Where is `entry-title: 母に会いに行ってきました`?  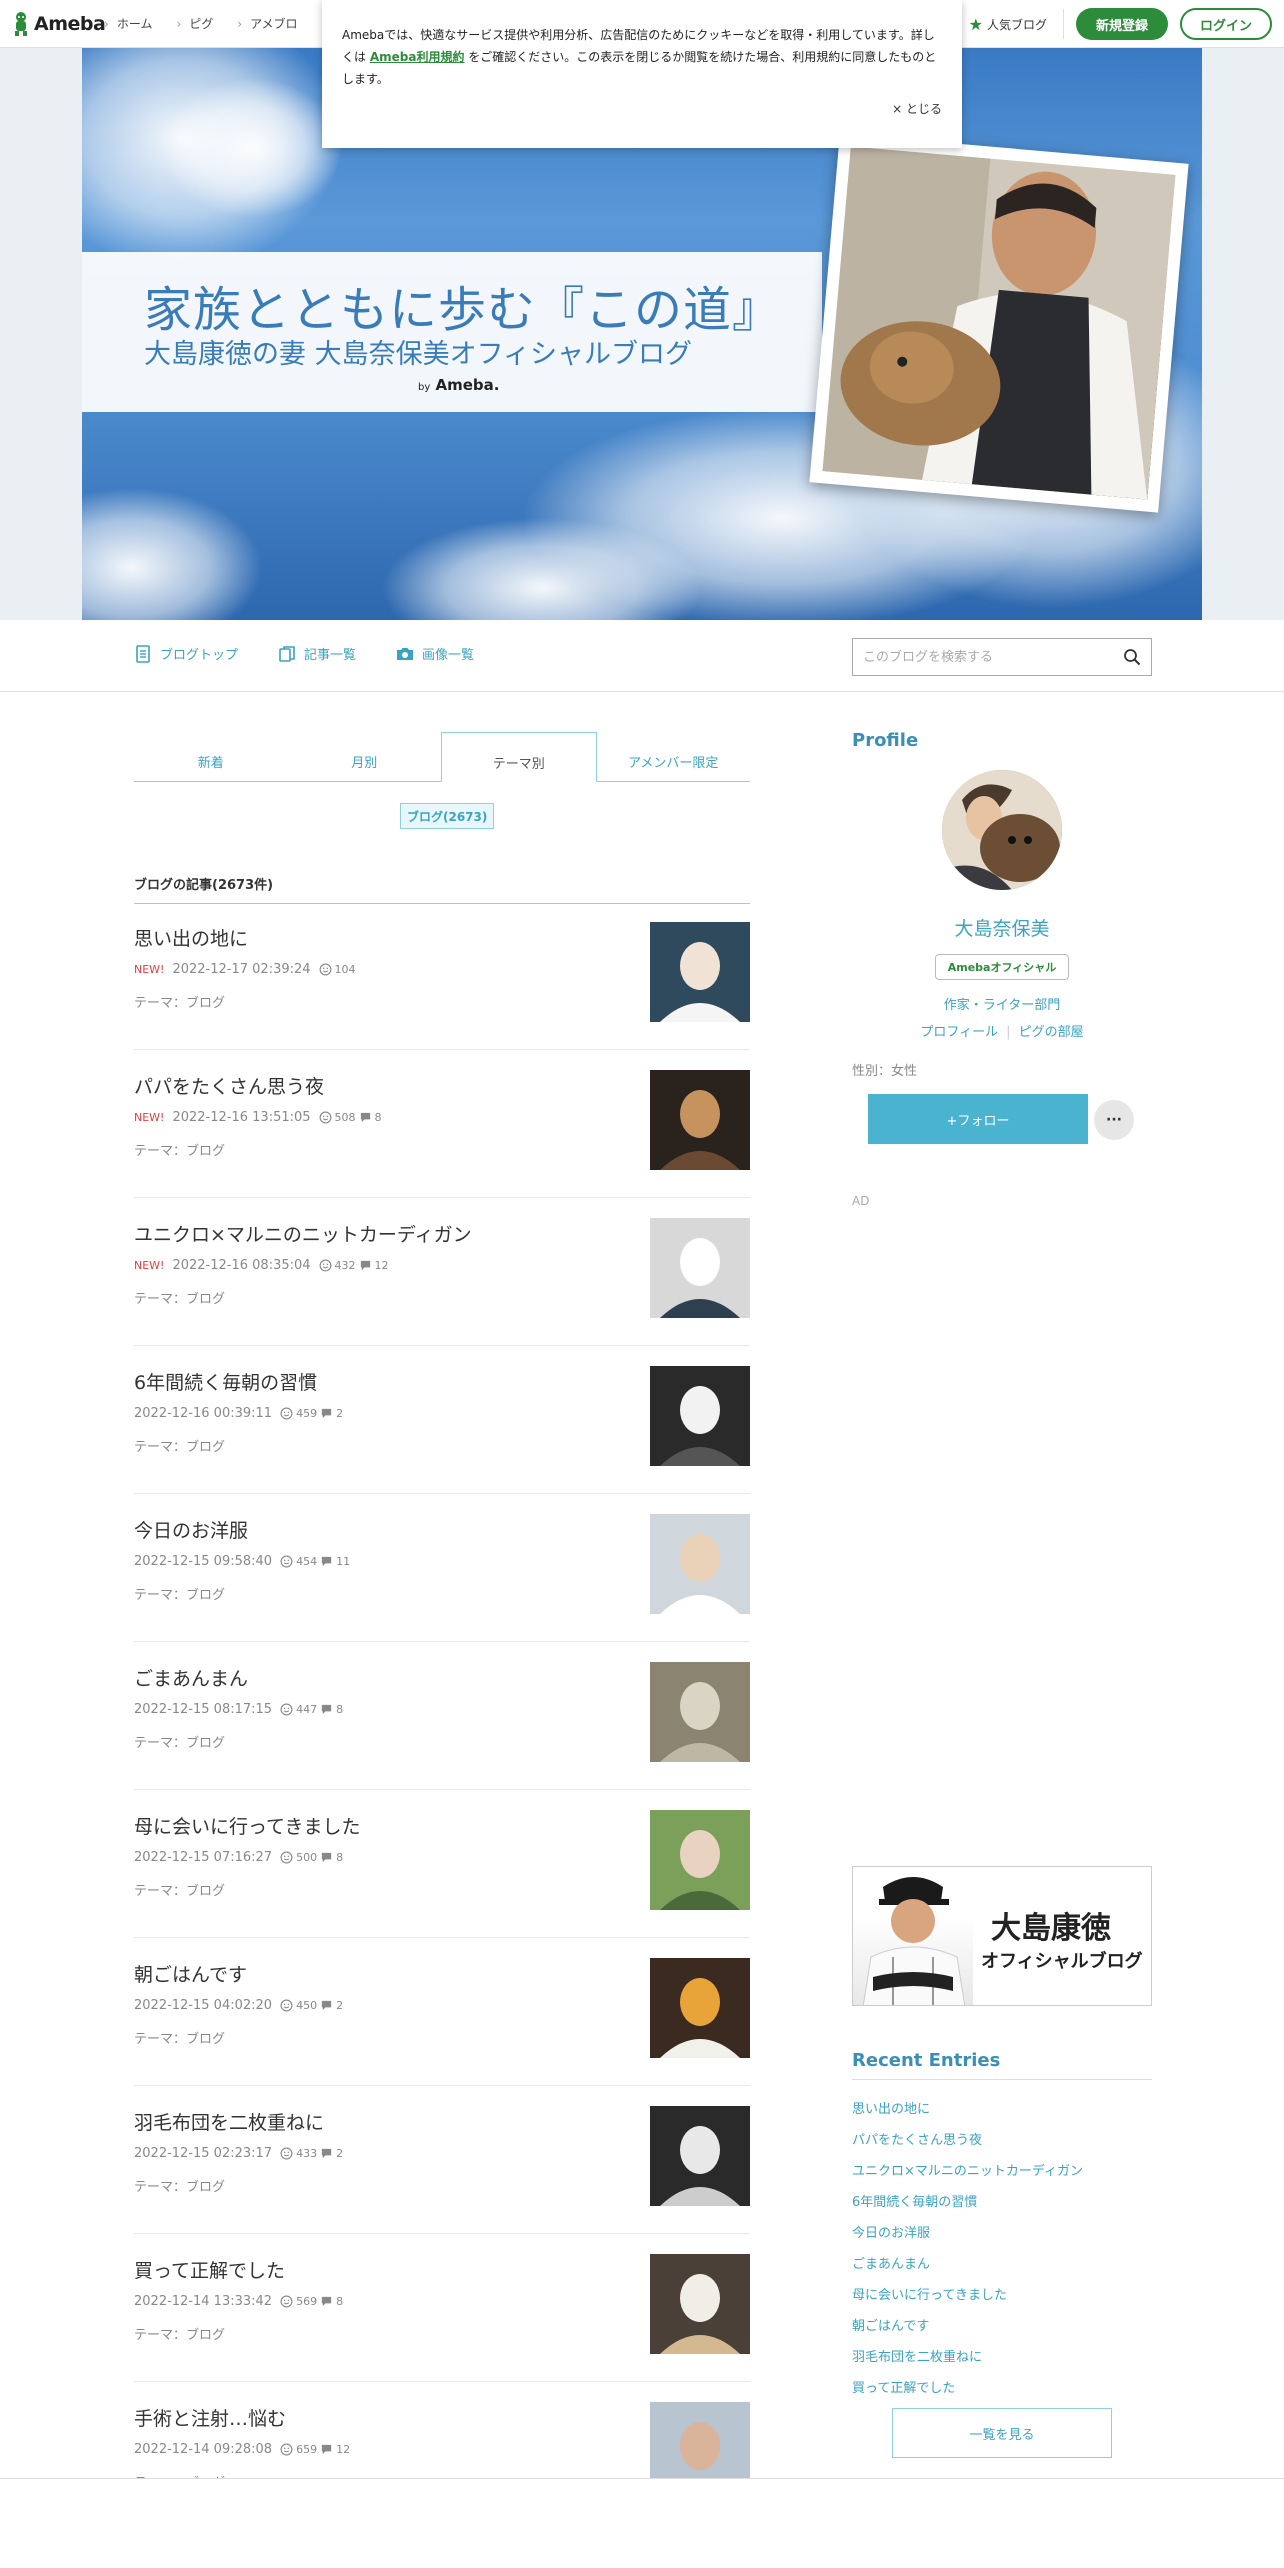
entry-title: 母に会いに行ってきました is located at coordinates (247, 1825).